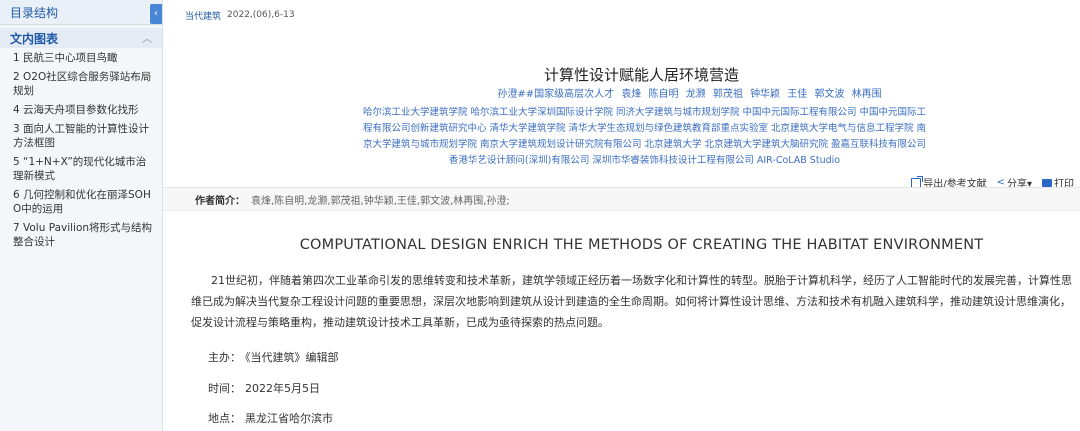  What do you see at coordinates (621, 15) in the screenshot?
I see `source-bar: 当代建筑 2022,(06),6-13` at bounding box center [621, 15].